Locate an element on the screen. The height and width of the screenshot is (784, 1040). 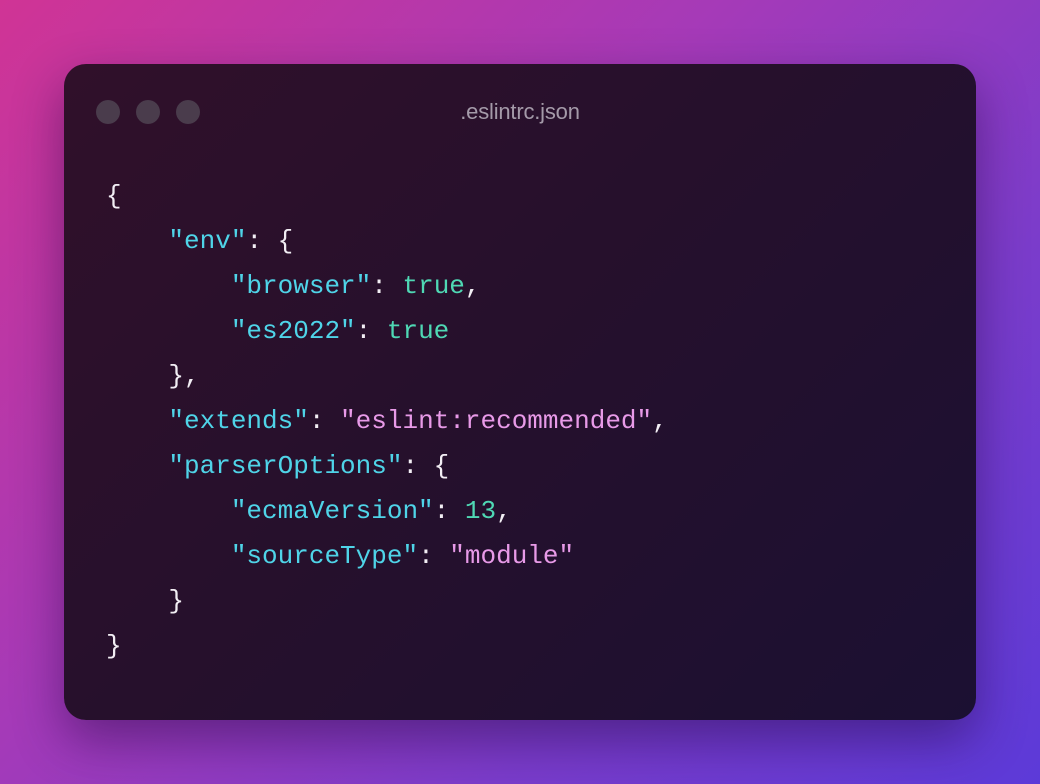
code-line-10: } is located at coordinates (176, 601).